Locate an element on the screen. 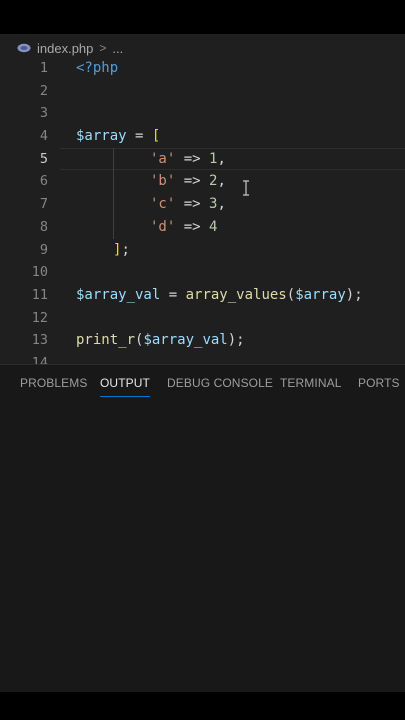  code-line: 14 is located at coordinates (202, 358).